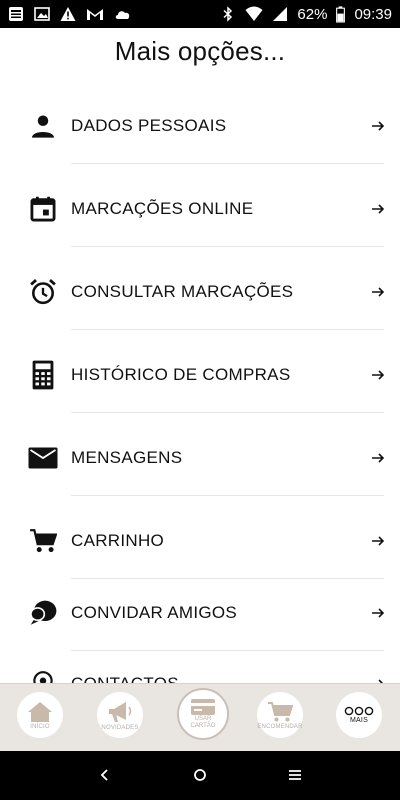 This screenshot has width=400, height=800. What do you see at coordinates (40, 711) in the screenshot?
I see `home-icon` at bounding box center [40, 711].